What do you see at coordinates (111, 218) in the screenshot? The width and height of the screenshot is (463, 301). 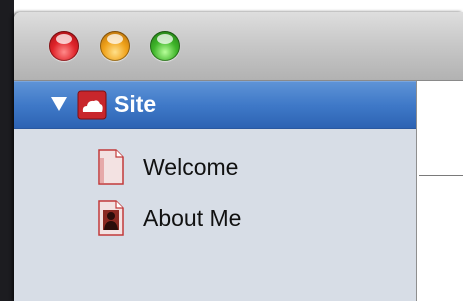 I see `profile-page-icon` at bounding box center [111, 218].